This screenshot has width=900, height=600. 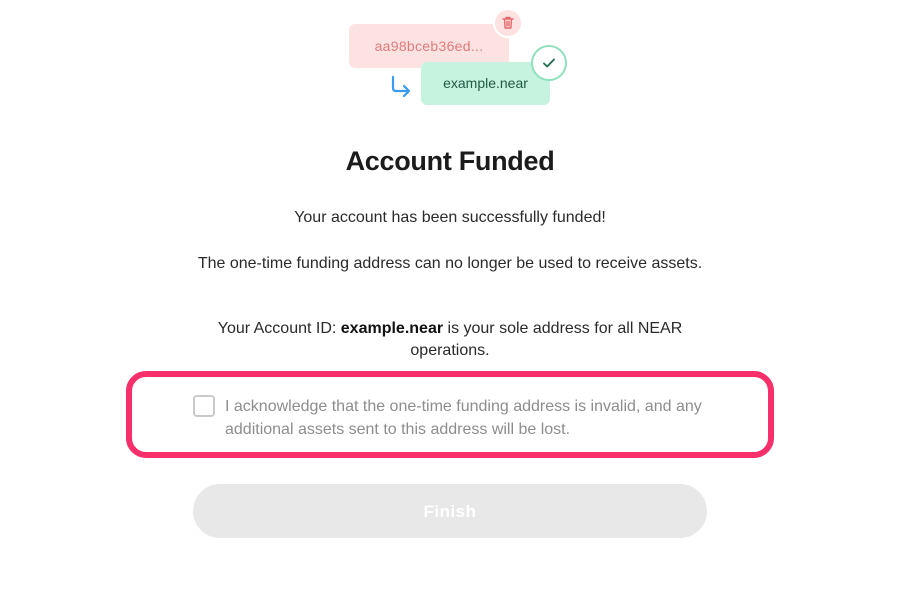 I want to click on finish-button: Finish, so click(x=450, y=511).